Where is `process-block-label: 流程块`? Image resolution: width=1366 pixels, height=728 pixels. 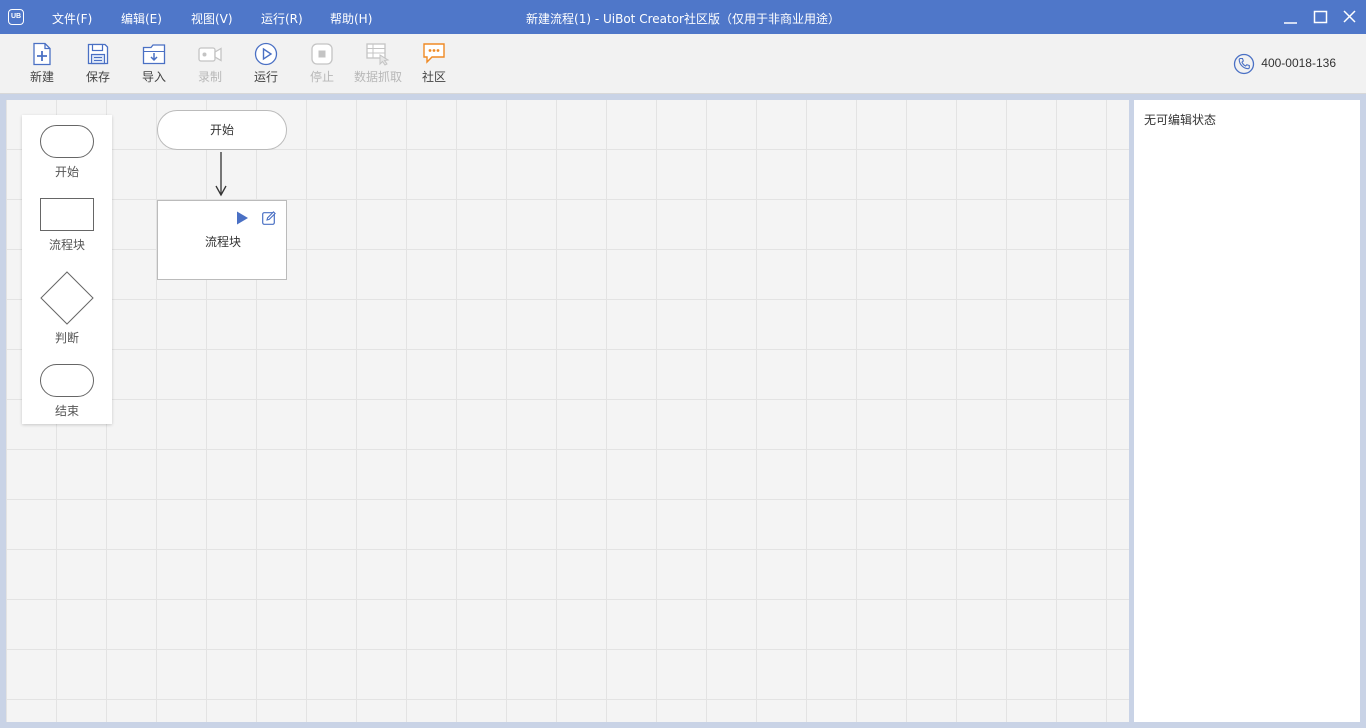
process-block-label: 流程块 is located at coordinates (222, 242).